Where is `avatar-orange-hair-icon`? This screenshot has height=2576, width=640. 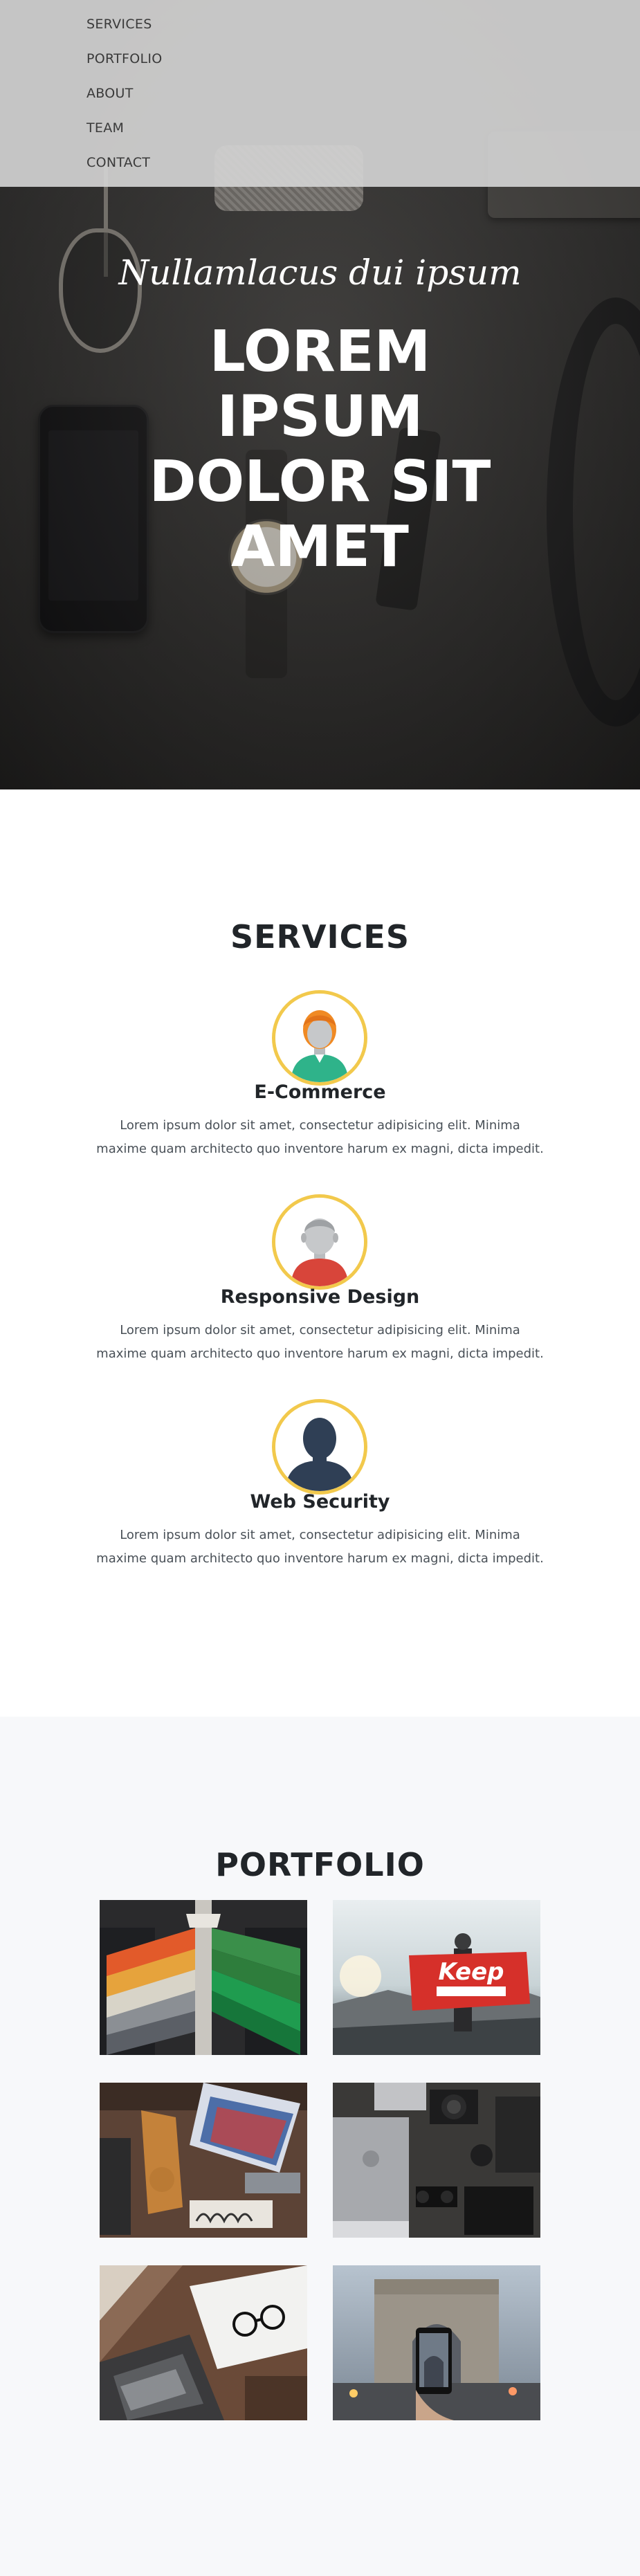
avatar-orange-hair-icon is located at coordinates (319, 1038).